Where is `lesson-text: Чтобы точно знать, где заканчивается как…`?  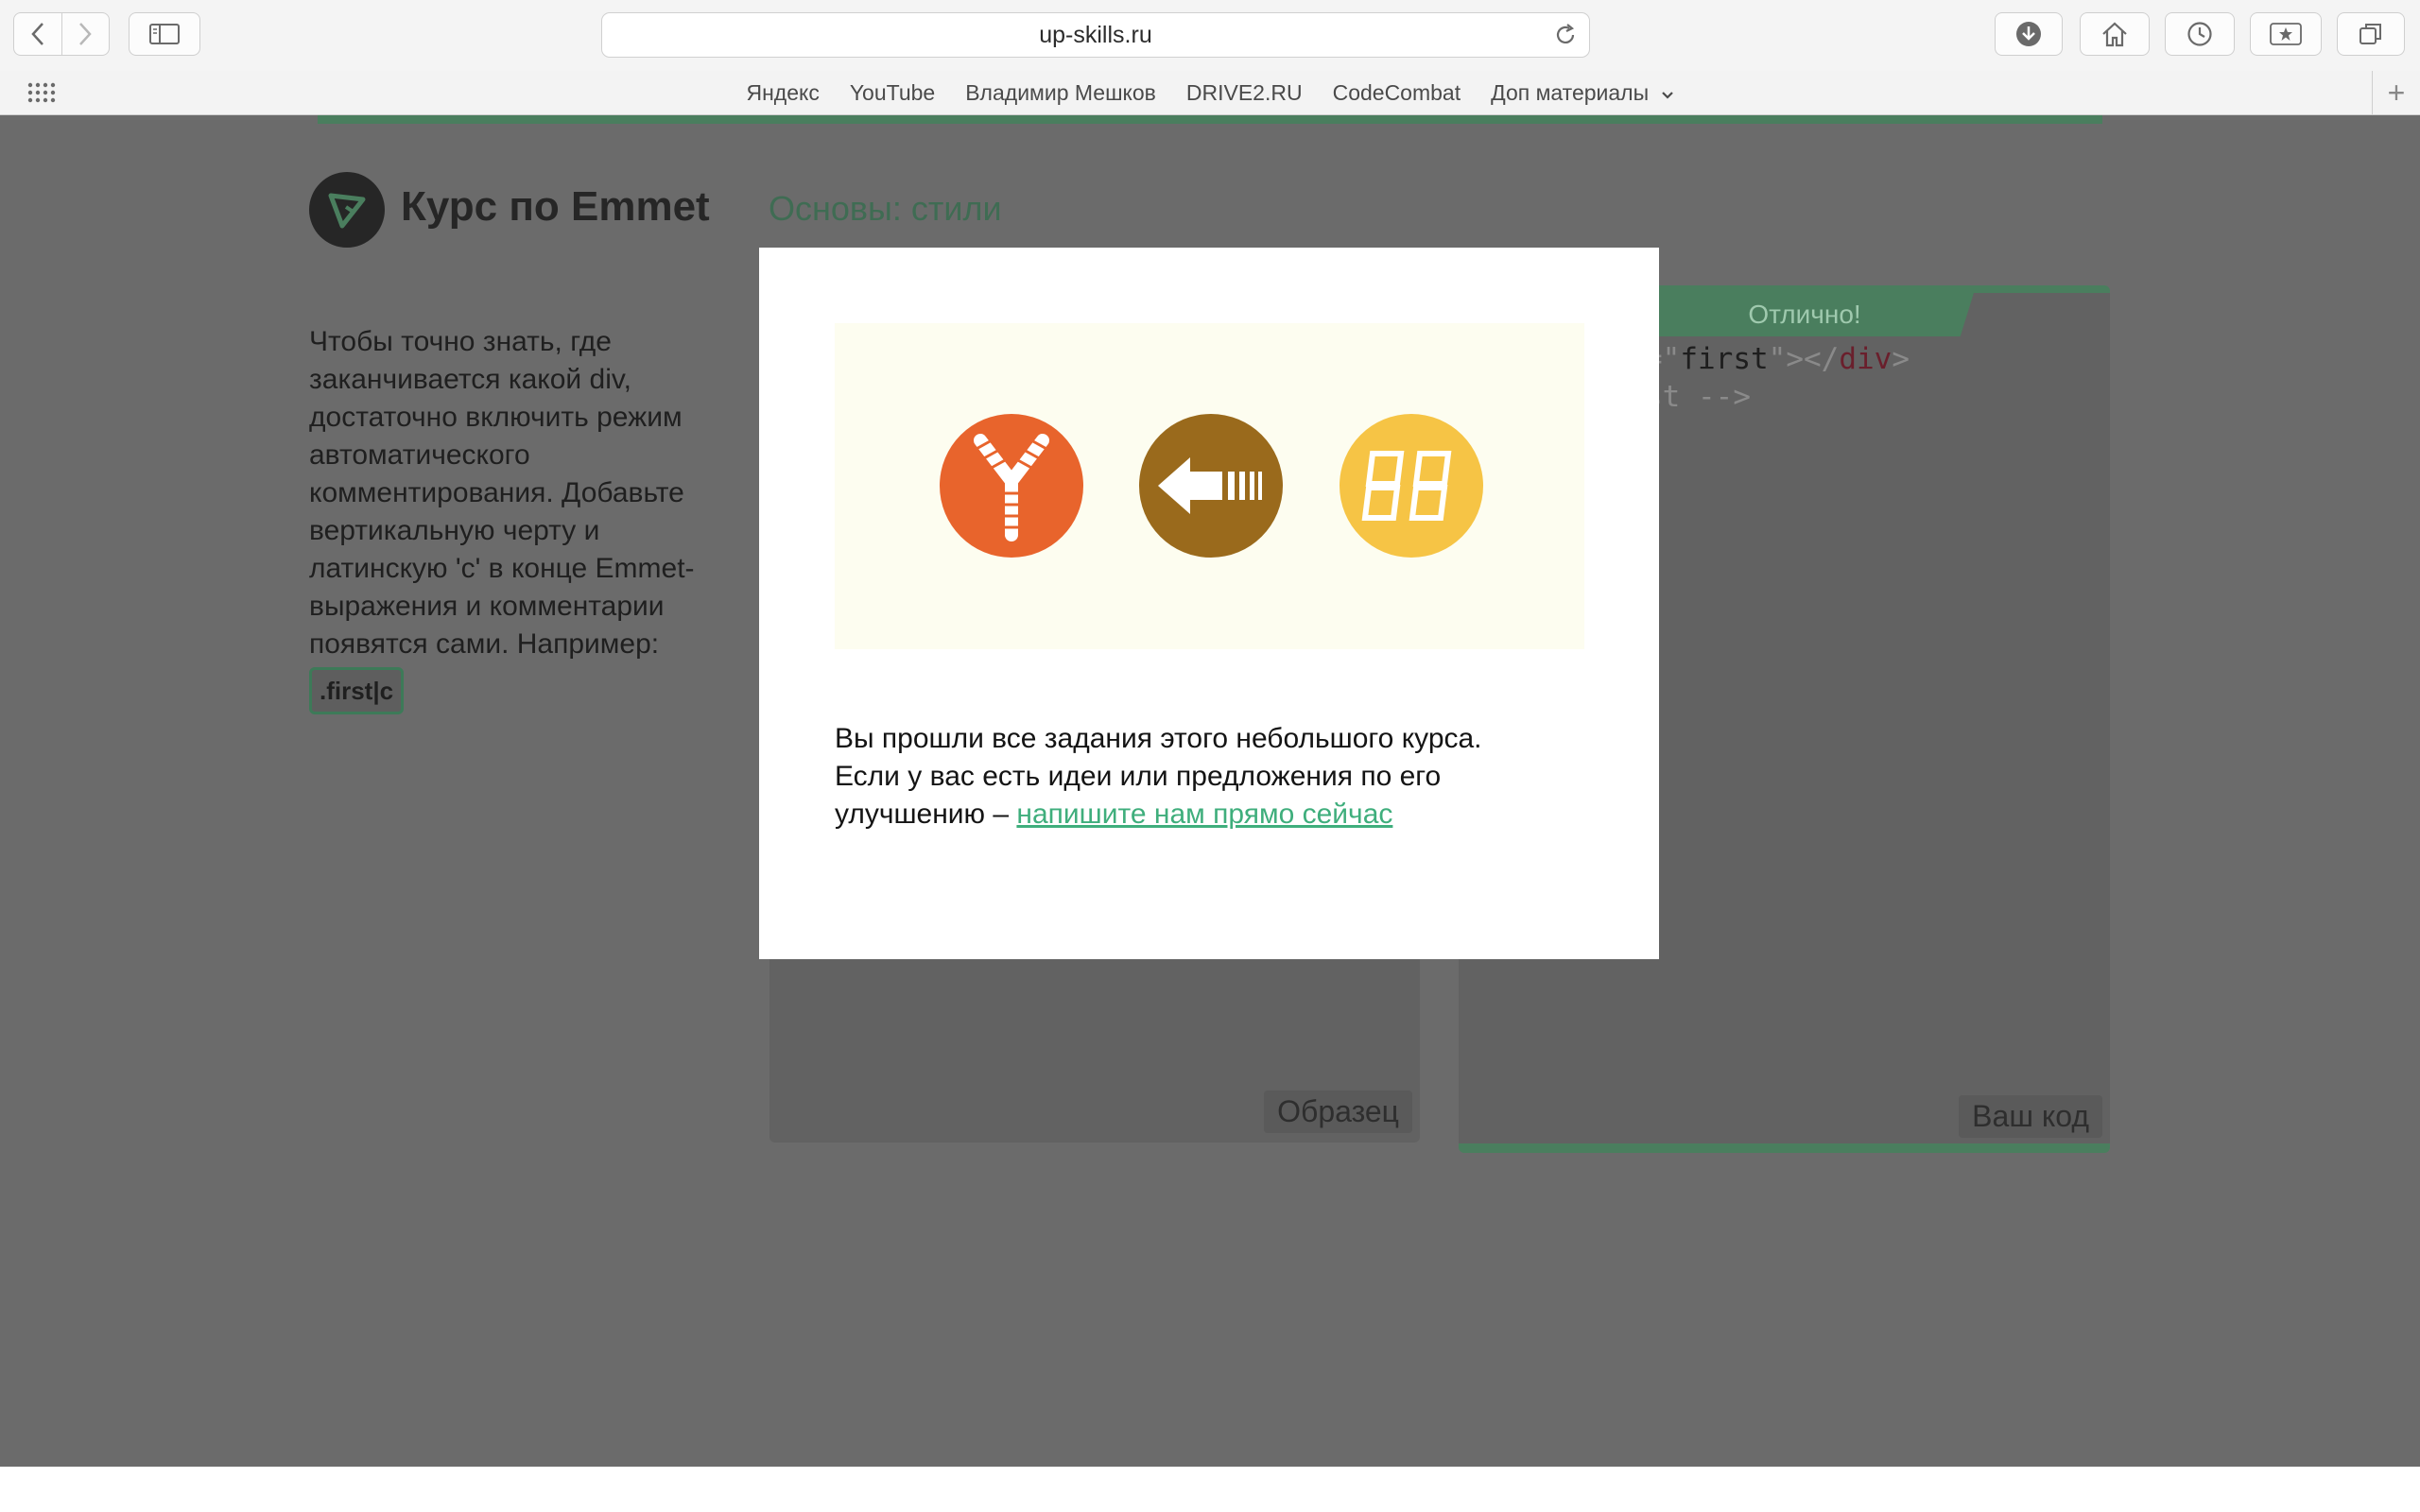 lesson-text: Чтобы точно знать, где заканчивается как… is located at coordinates (502, 493).